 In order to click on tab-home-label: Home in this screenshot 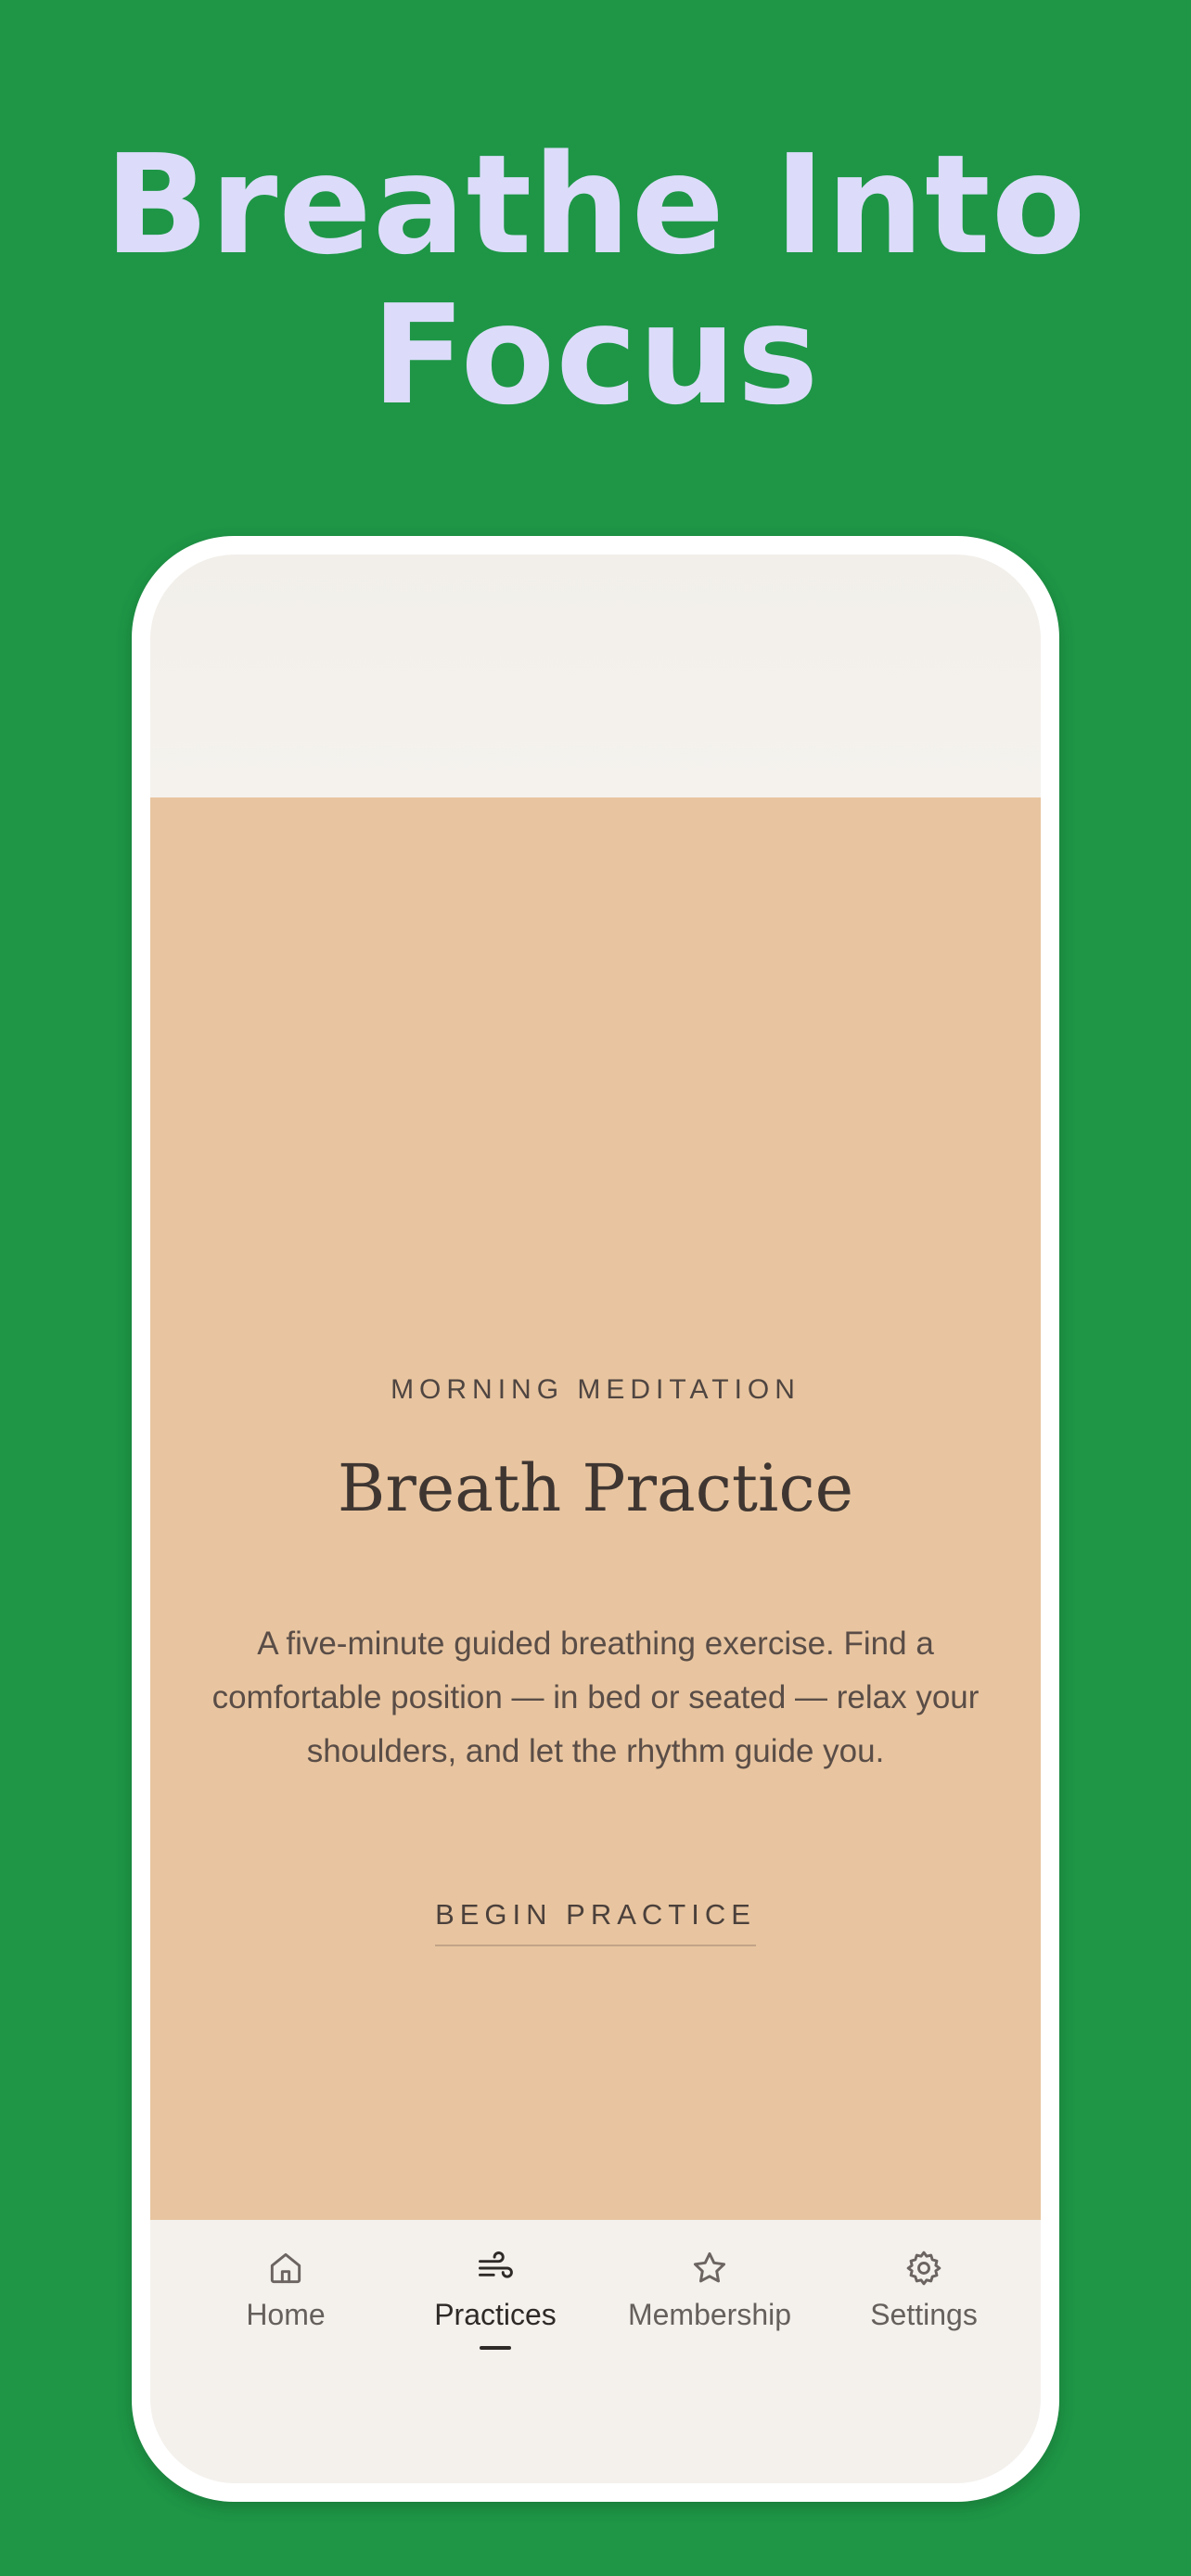, I will do `click(286, 2314)`.